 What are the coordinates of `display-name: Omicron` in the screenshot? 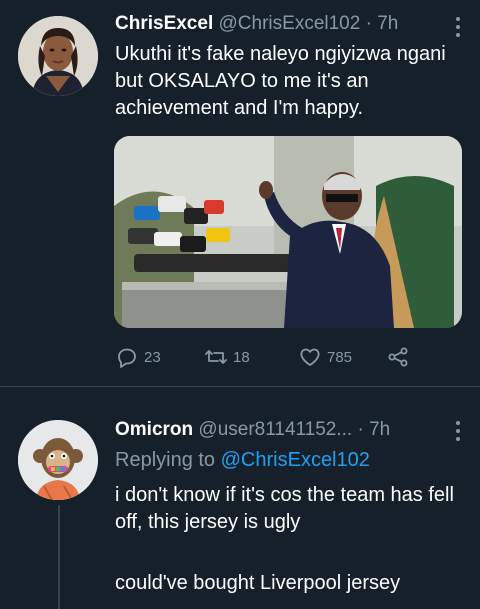 It's located at (154, 429).